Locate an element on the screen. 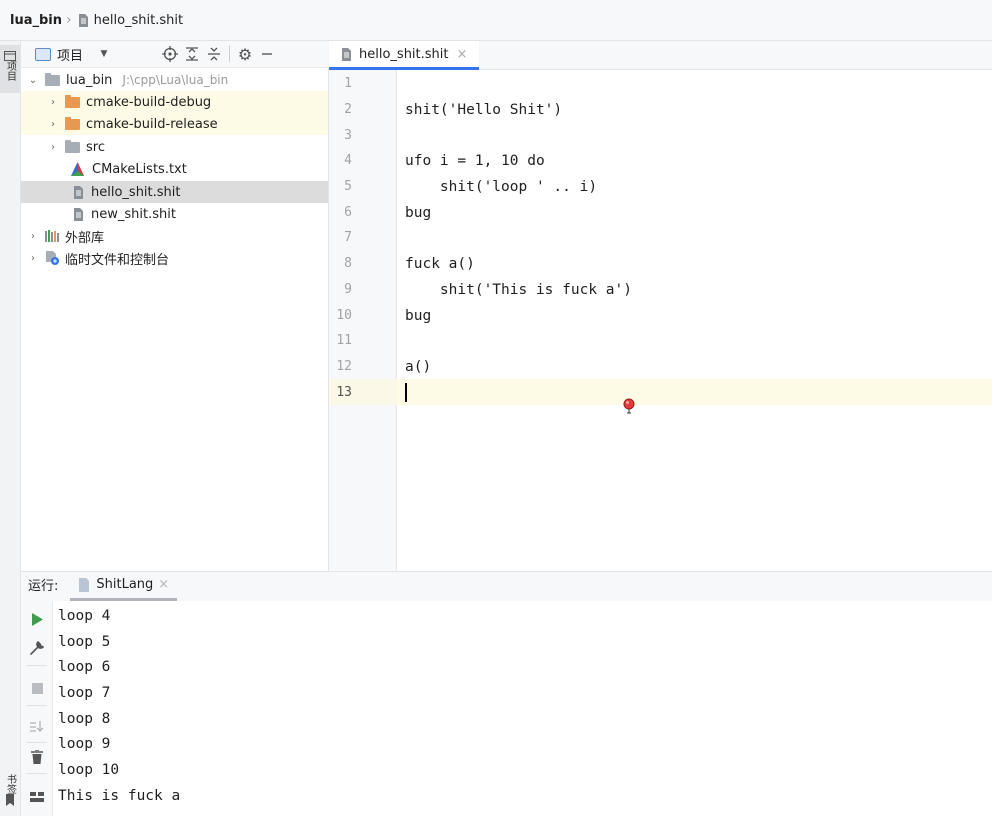 Image resolution: width=992 pixels, height=816 pixels. line-number: 3 is located at coordinates (348, 135).